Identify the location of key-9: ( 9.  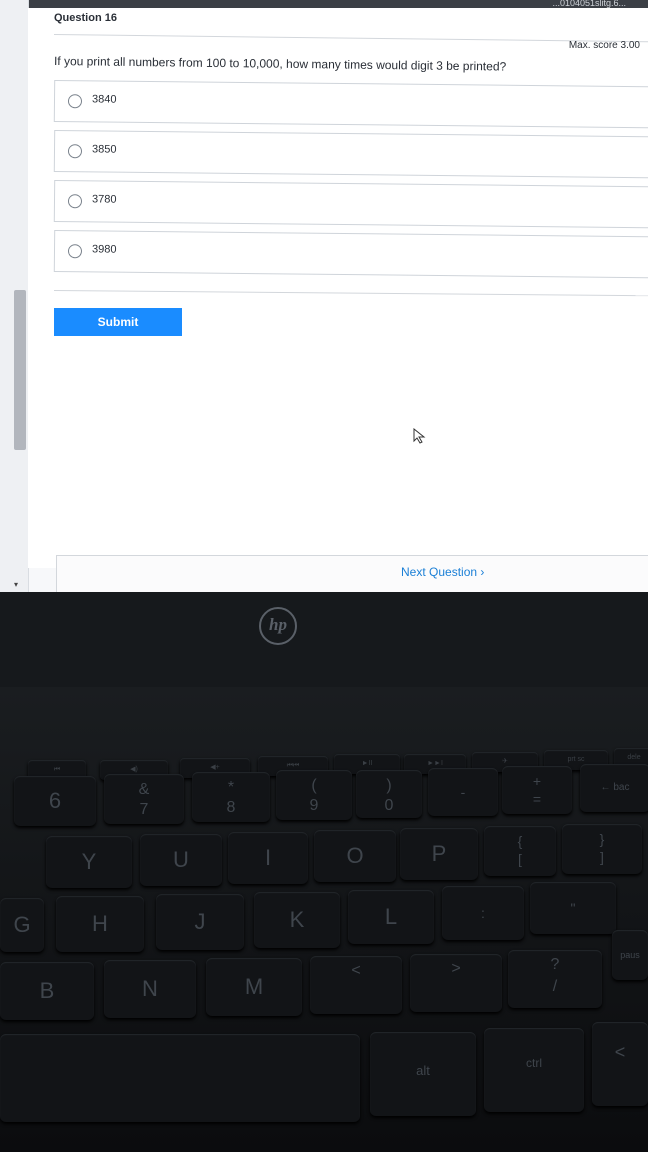
(314, 795).